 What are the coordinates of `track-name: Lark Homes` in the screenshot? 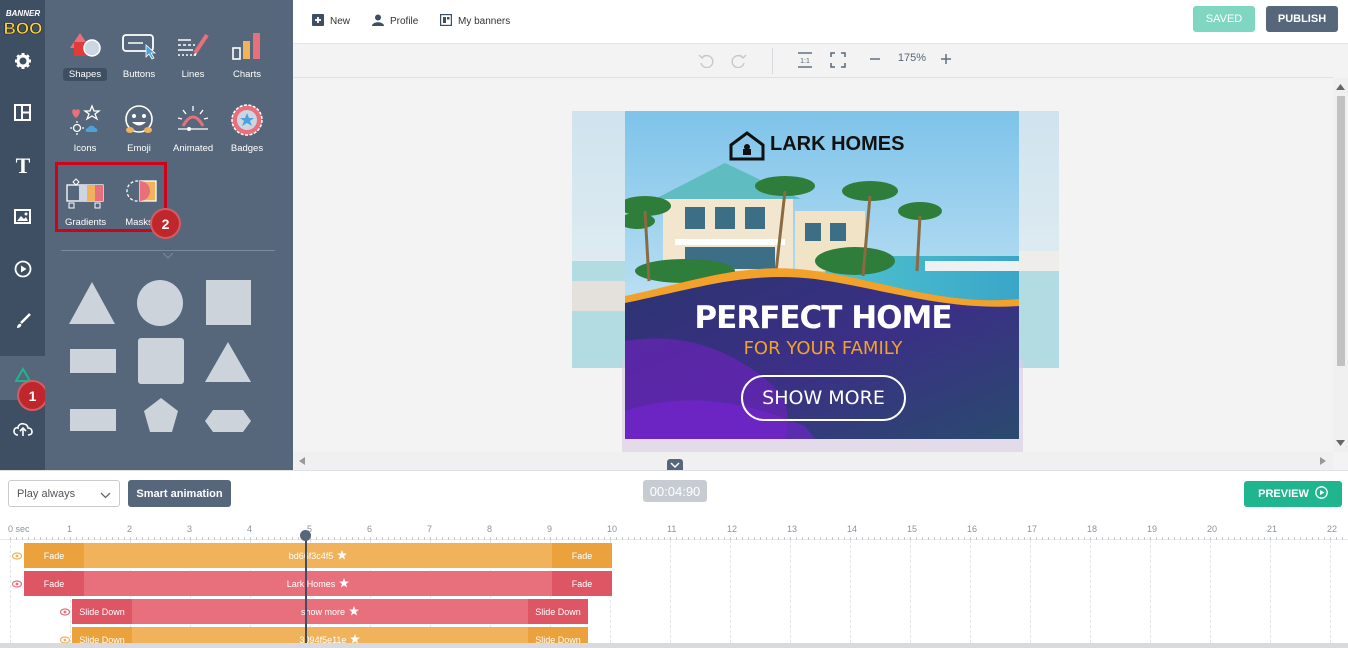 It's located at (318, 583).